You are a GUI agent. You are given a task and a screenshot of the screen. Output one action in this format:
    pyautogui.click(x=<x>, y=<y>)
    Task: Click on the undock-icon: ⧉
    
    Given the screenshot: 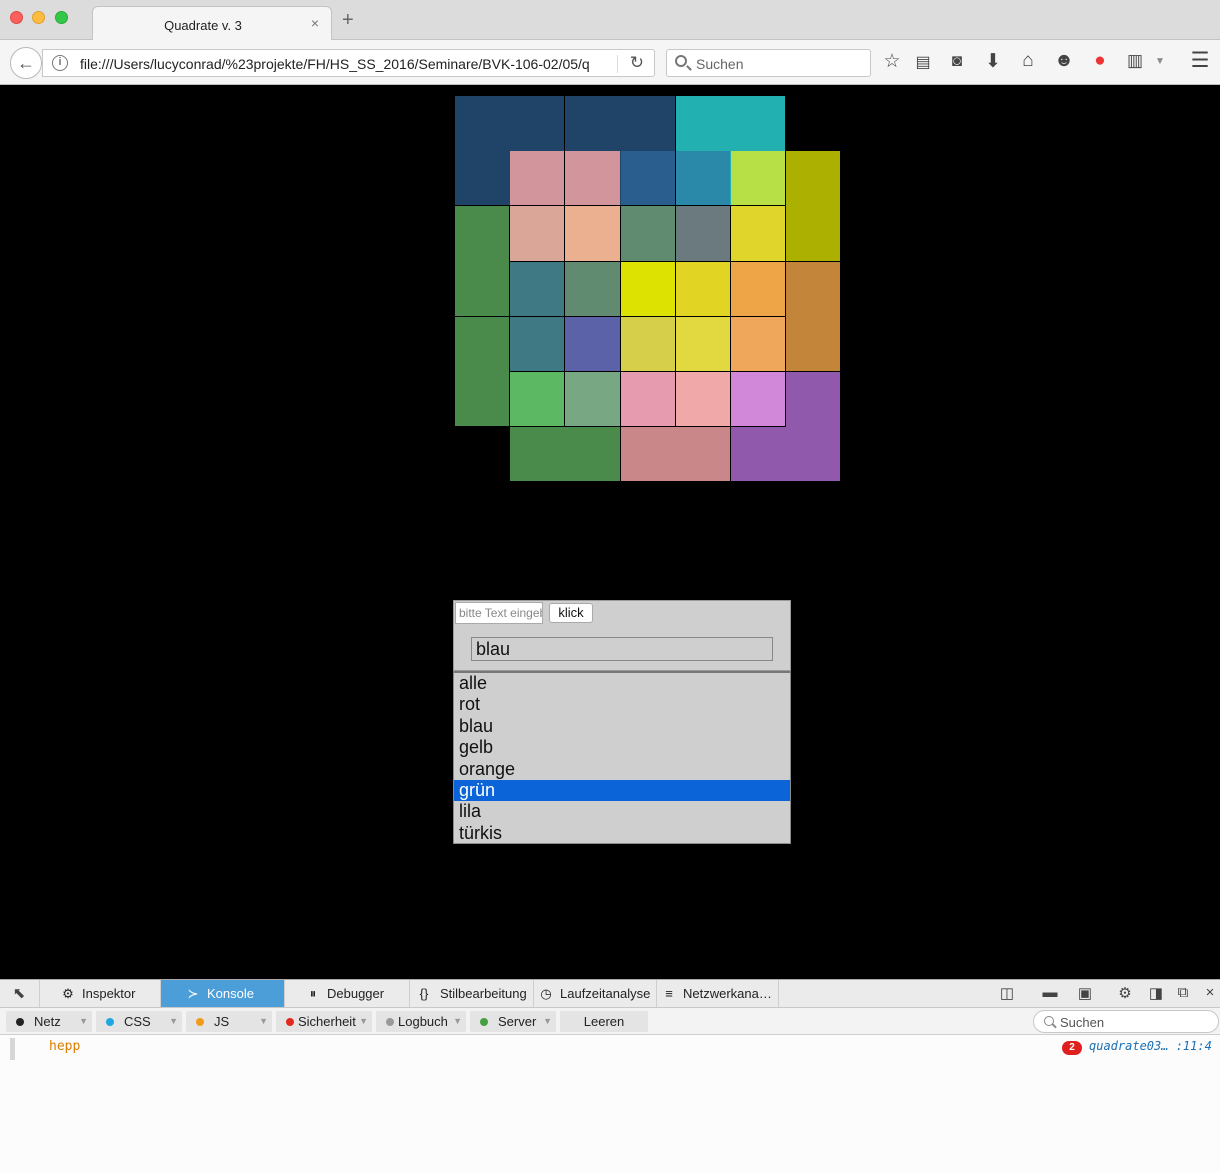 What is the action you would take?
    pyautogui.click(x=1183, y=992)
    